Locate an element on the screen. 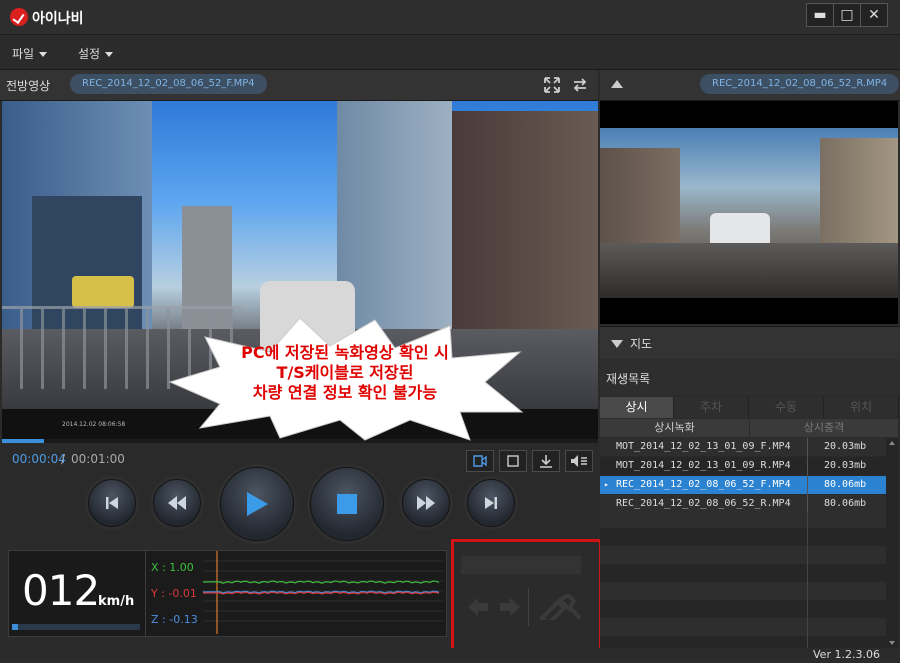  download-icon is located at coordinates (546, 461).